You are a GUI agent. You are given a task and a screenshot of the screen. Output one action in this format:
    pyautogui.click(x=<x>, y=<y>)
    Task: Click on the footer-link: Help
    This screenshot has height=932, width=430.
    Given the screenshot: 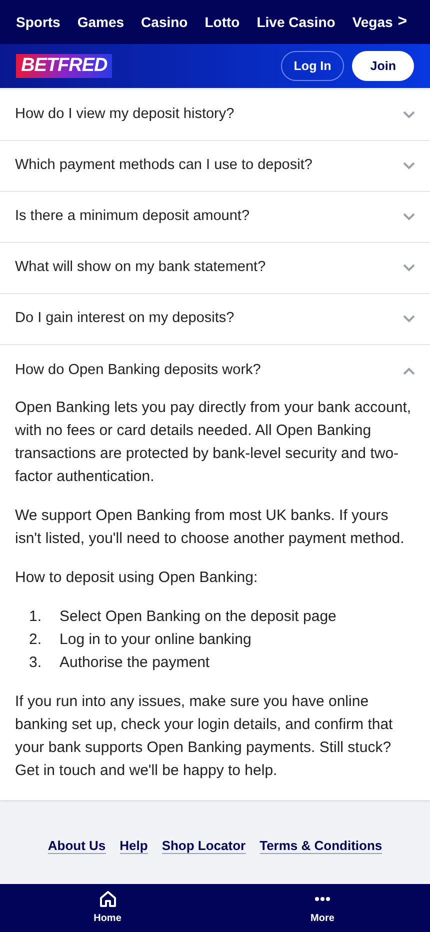 What is the action you would take?
    pyautogui.click(x=134, y=846)
    